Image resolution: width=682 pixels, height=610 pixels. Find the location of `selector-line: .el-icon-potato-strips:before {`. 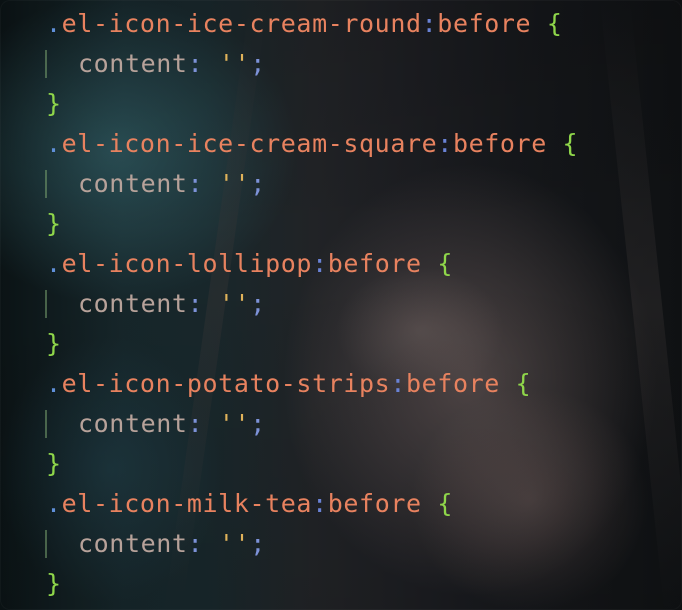

selector-line: .el-icon-potato-strips:before { is located at coordinates (341, 384).